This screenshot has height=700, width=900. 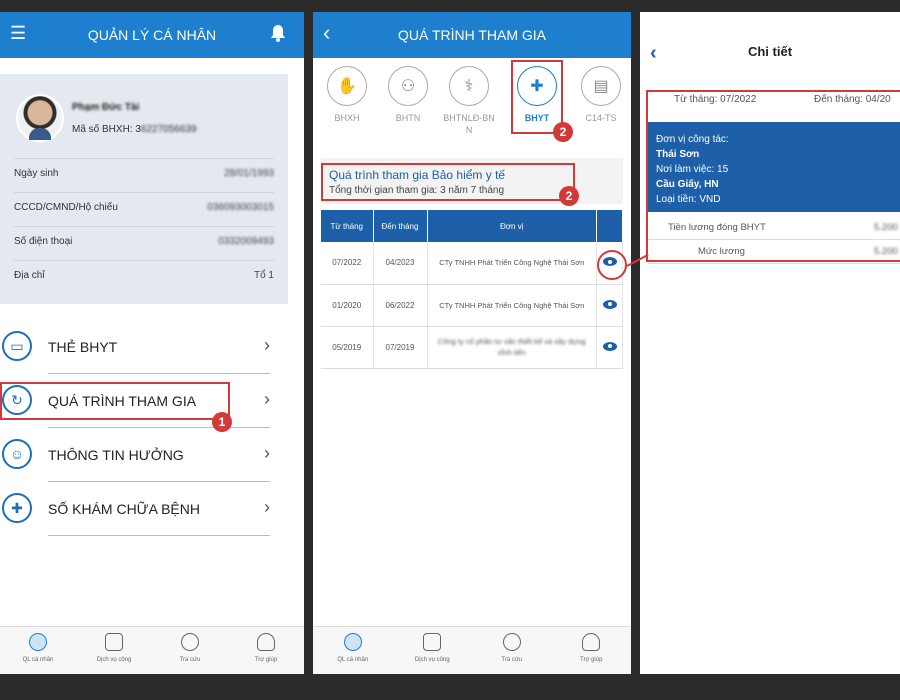 I want to click on tab-bhtnld-bnn: ⚕ BHTNLĐ-BNN, so click(x=469, y=101).